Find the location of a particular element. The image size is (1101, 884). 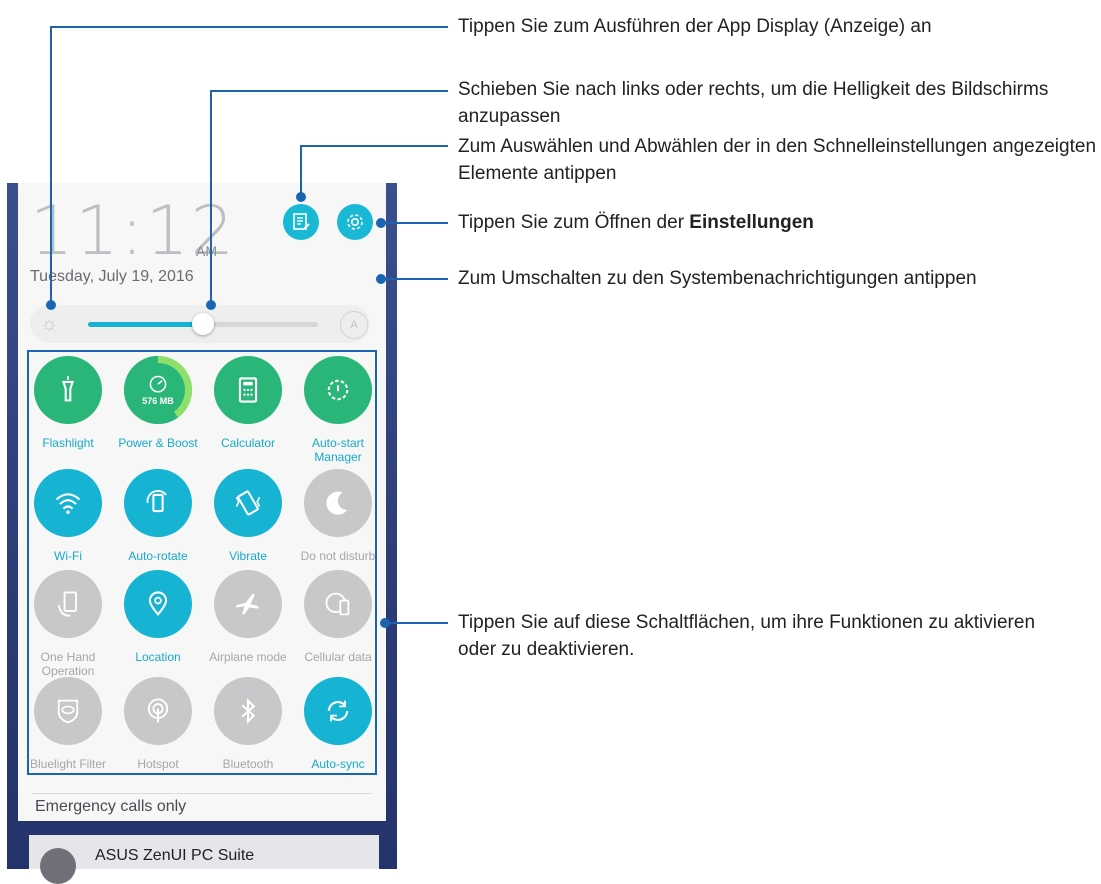

tile-label: Calculator is located at coordinates (248, 443).